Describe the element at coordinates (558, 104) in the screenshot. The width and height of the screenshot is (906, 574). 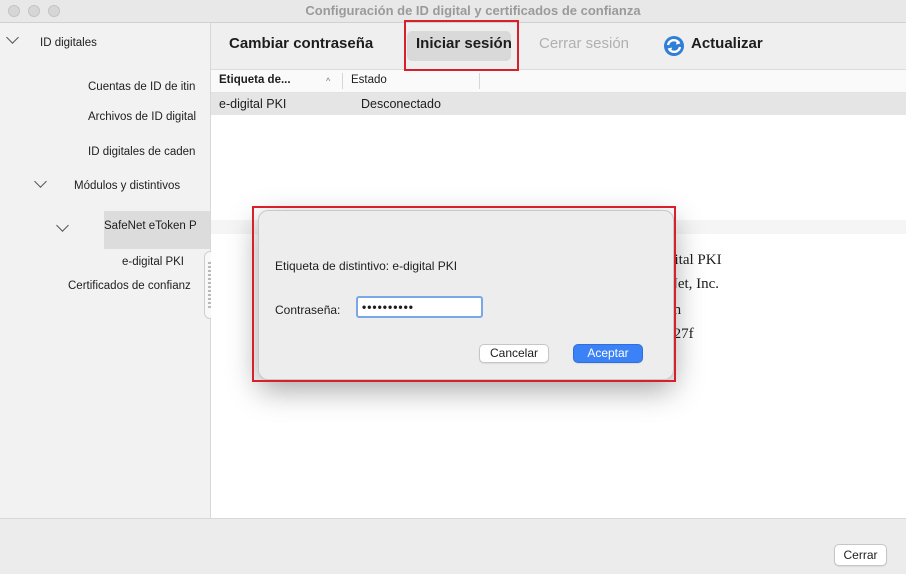
I see `table-row: e-digital PKI Desconectado` at that location.